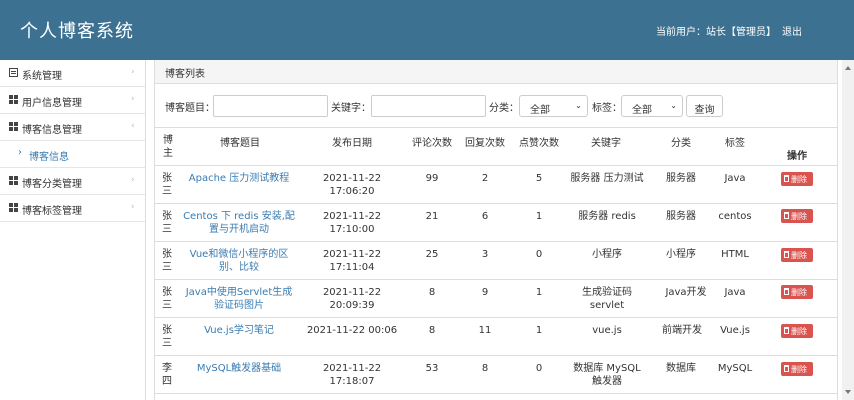 The image size is (854, 400). I want to click on chevron-down-icon: ‹, so click(133, 126).